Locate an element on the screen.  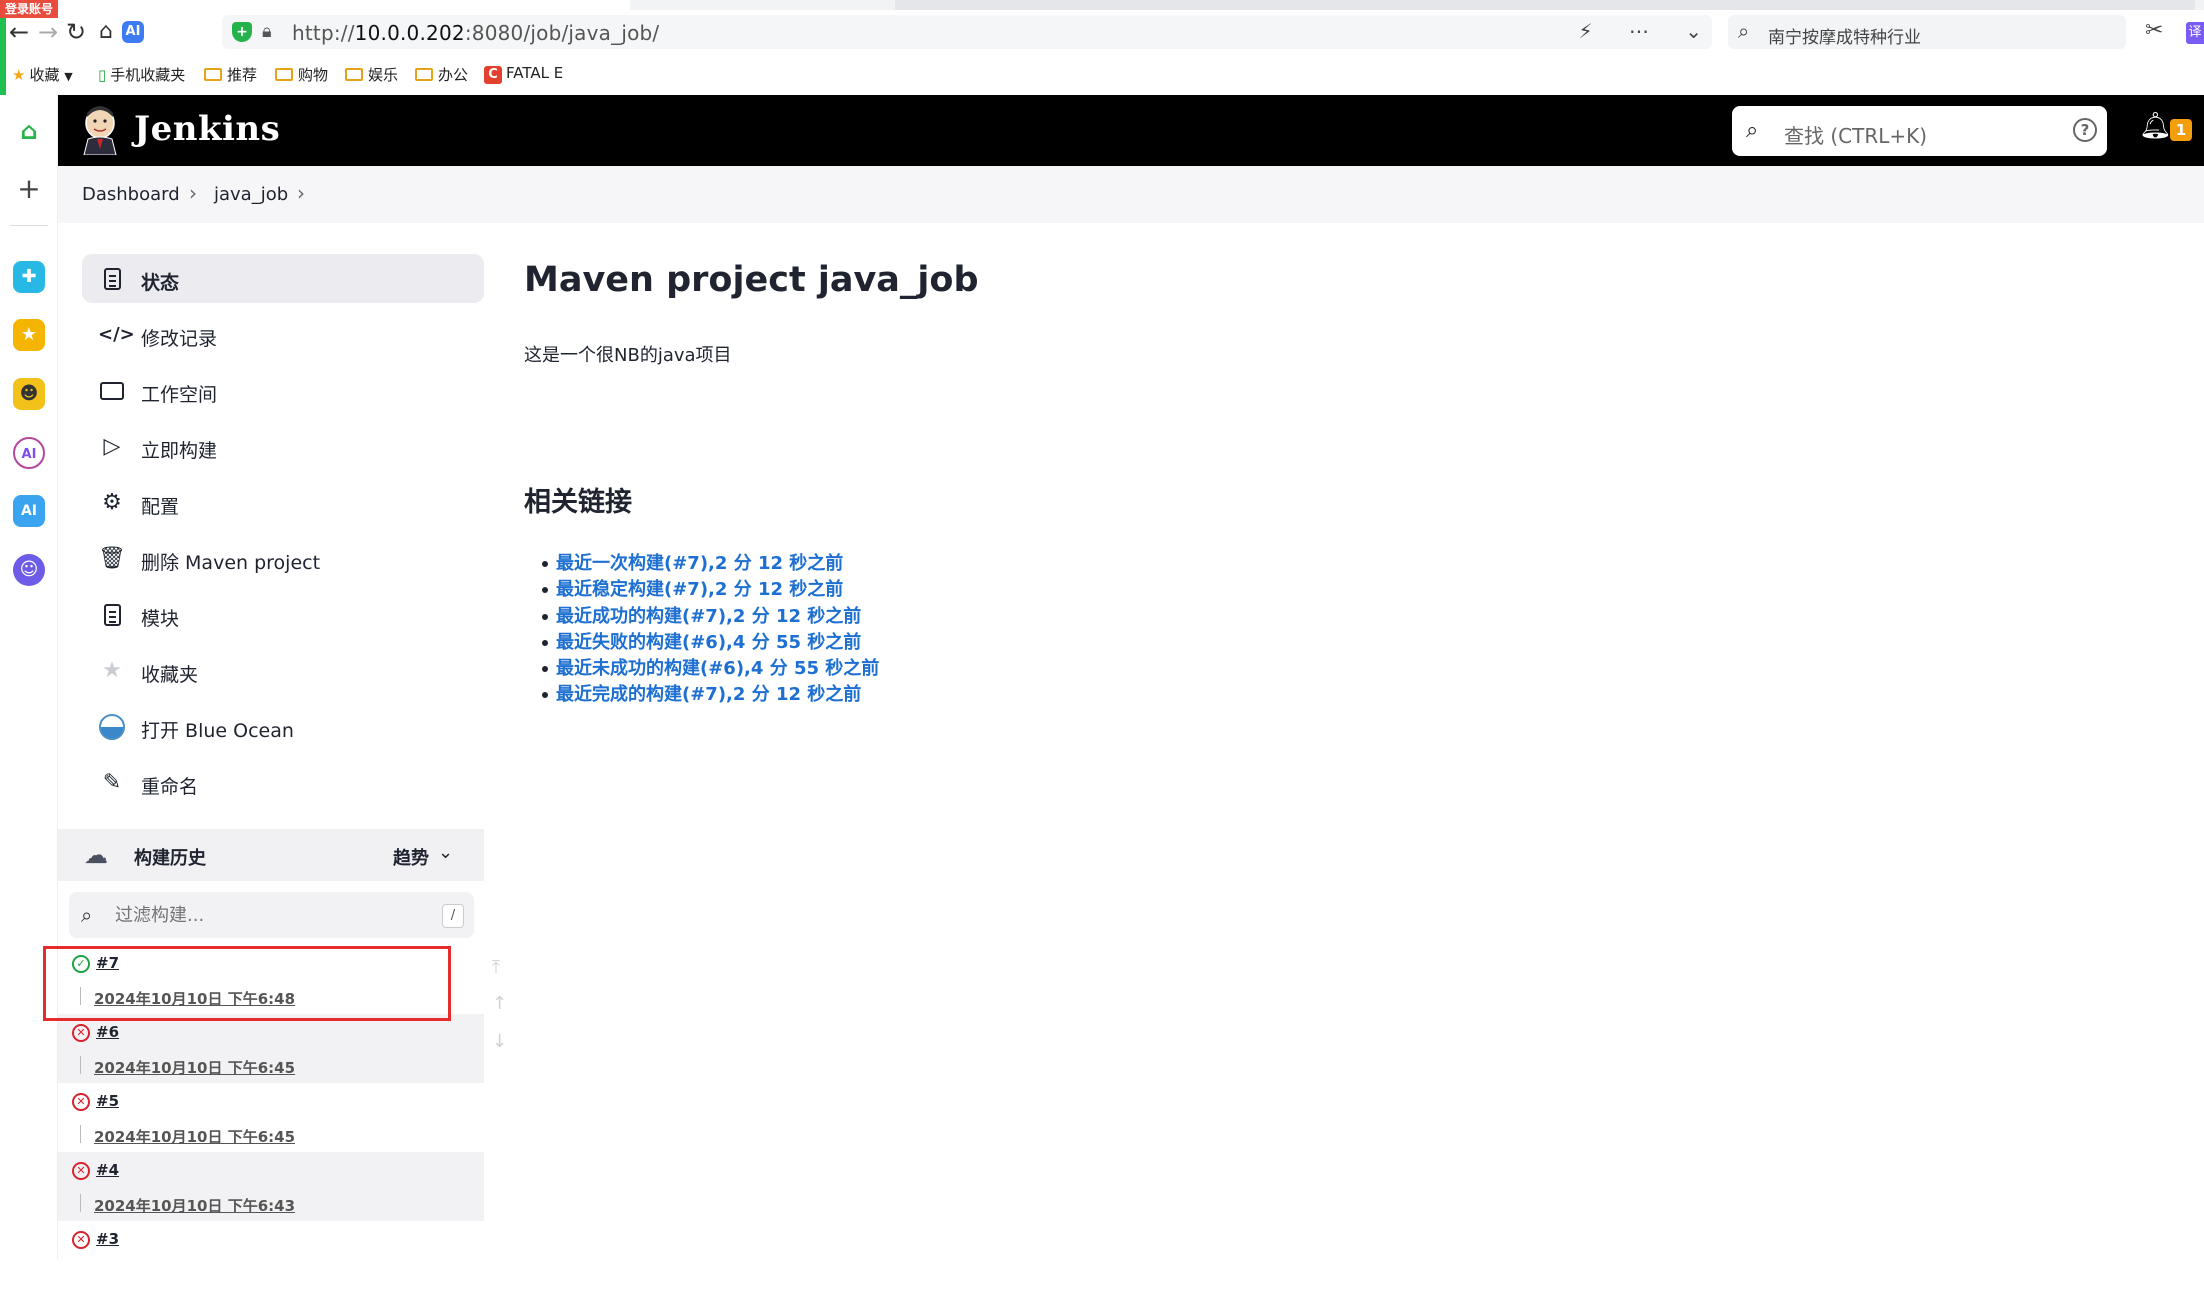
build-number-link: #6 is located at coordinates (107, 1032).